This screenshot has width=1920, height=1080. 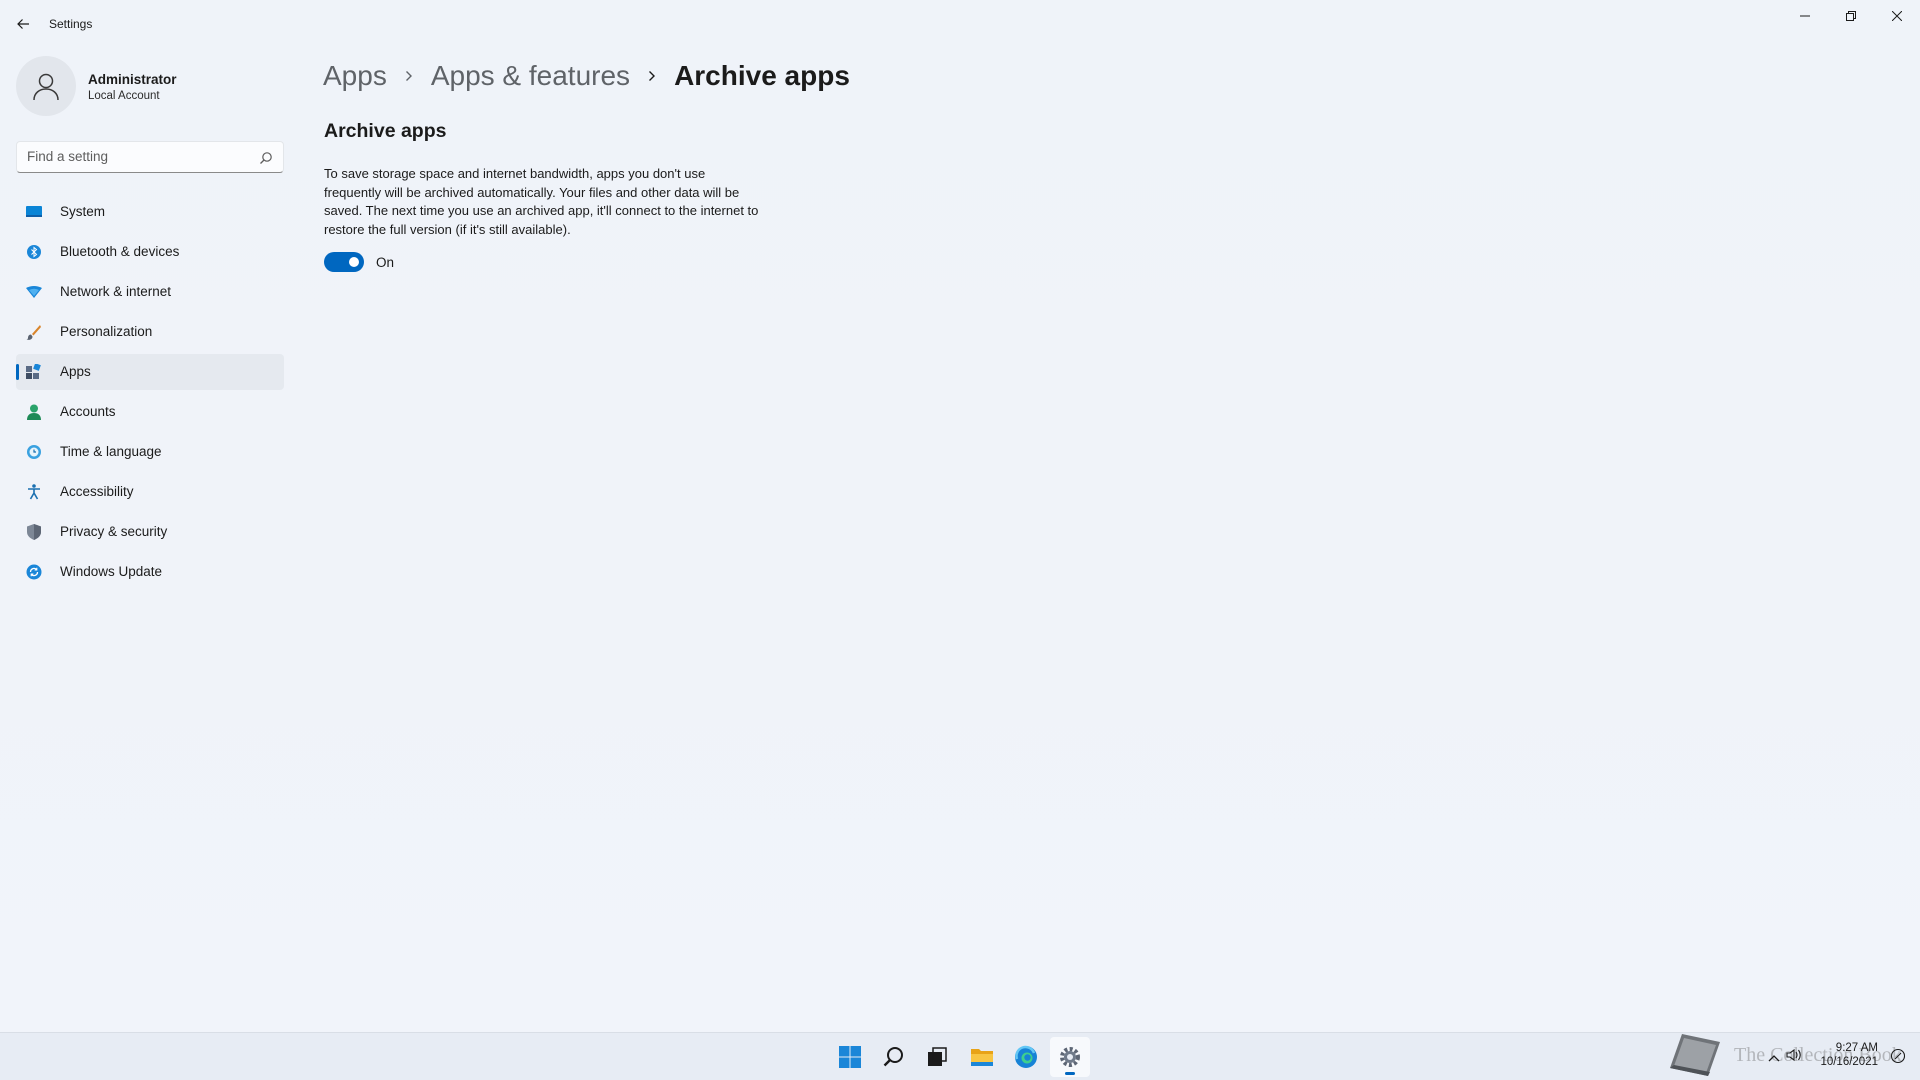 What do you see at coordinates (1695, 1055) in the screenshot?
I see `book-icon` at bounding box center [1695, 1055].